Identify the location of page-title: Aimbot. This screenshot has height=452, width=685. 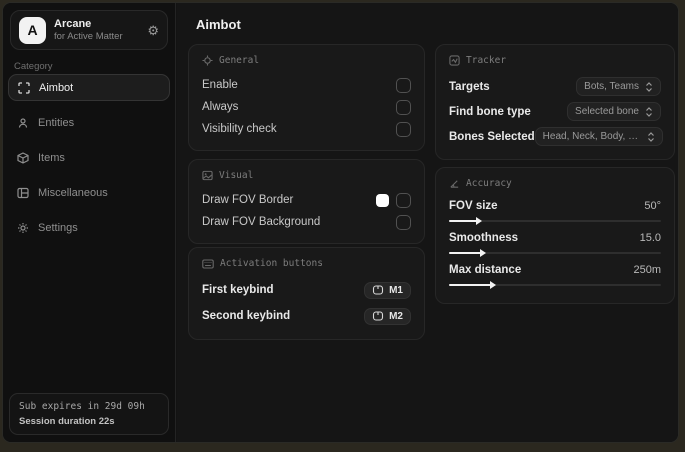
(218, 24).